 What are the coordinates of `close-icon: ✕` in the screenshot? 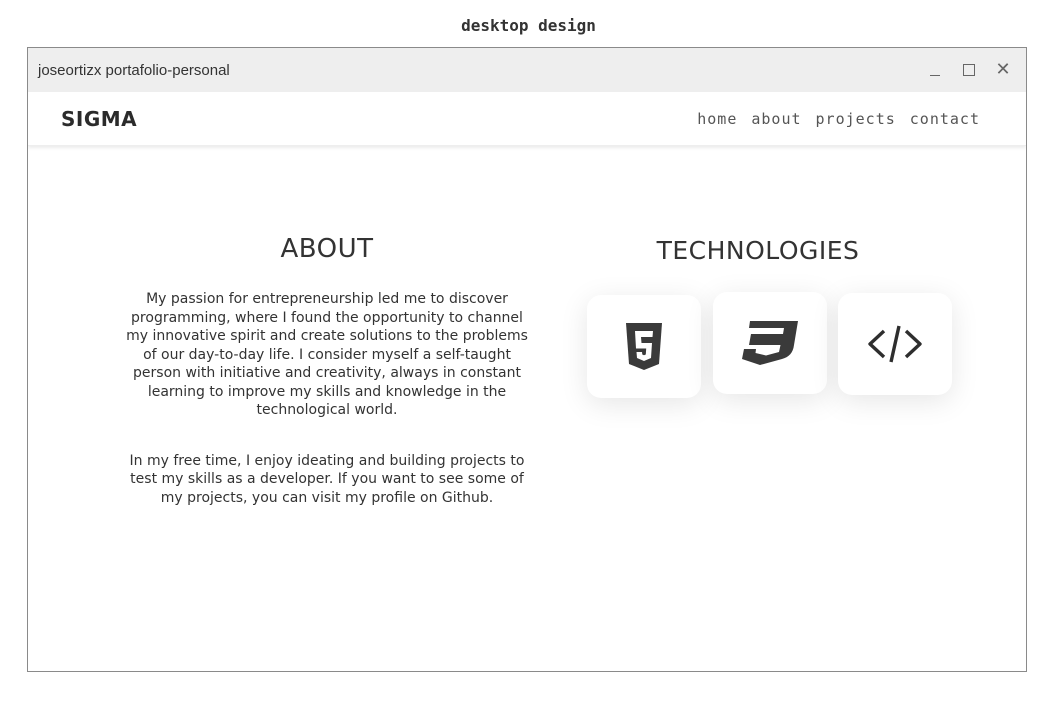 It's located at (1003, 70).